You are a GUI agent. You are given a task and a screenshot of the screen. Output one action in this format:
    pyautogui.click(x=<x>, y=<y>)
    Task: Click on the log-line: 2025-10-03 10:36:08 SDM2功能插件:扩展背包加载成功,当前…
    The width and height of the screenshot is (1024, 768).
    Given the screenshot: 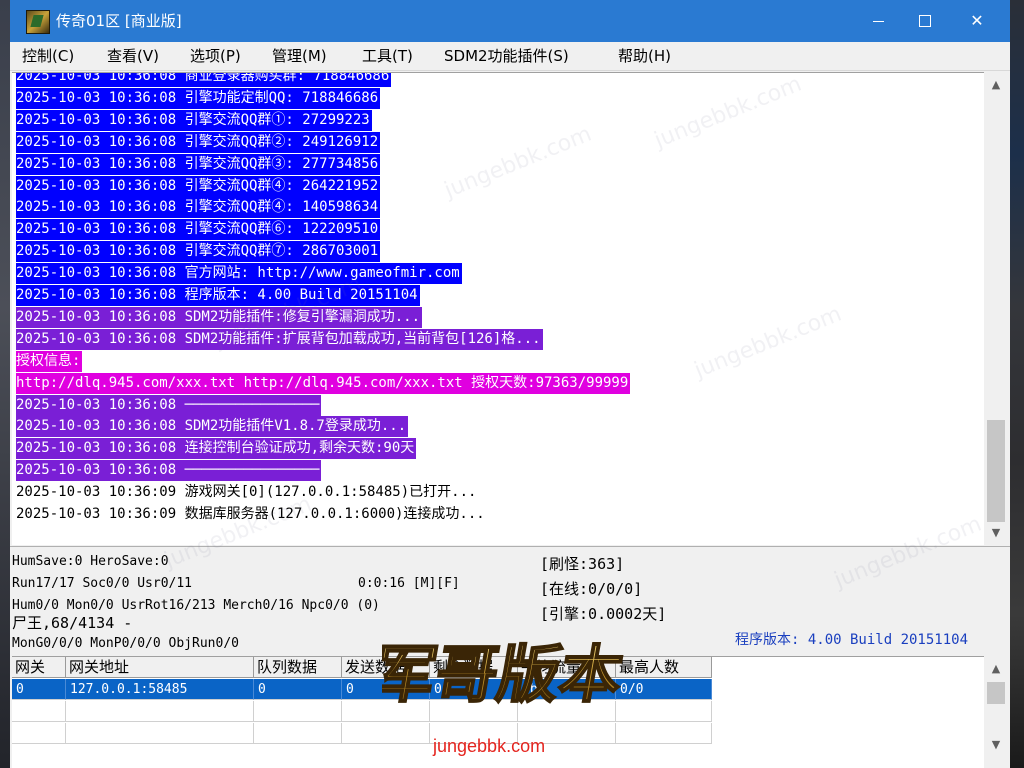 What is the action you would take?
    pyautogui.click(x=279, y=339)
    